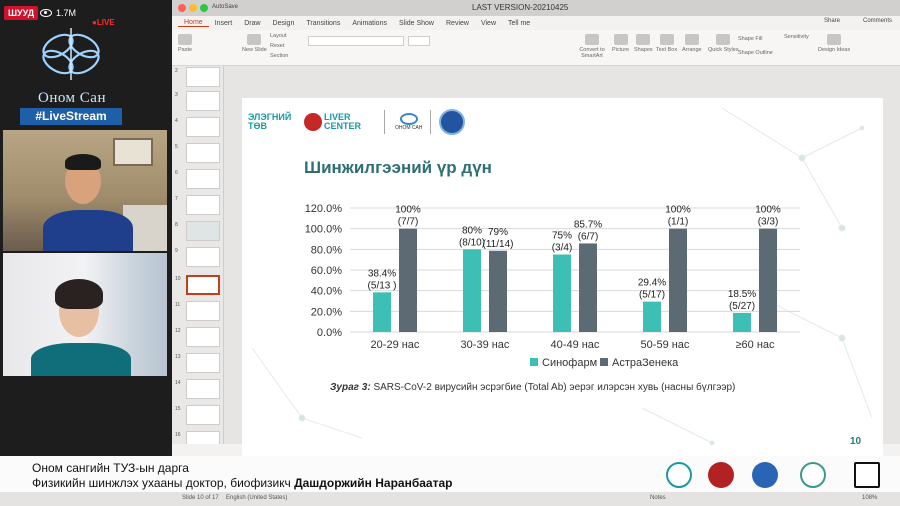  What do you see at coordinates (408, 222) in the screenshot?
I see `data-sublabel: (7/7)` at bounding box center [408, 222].